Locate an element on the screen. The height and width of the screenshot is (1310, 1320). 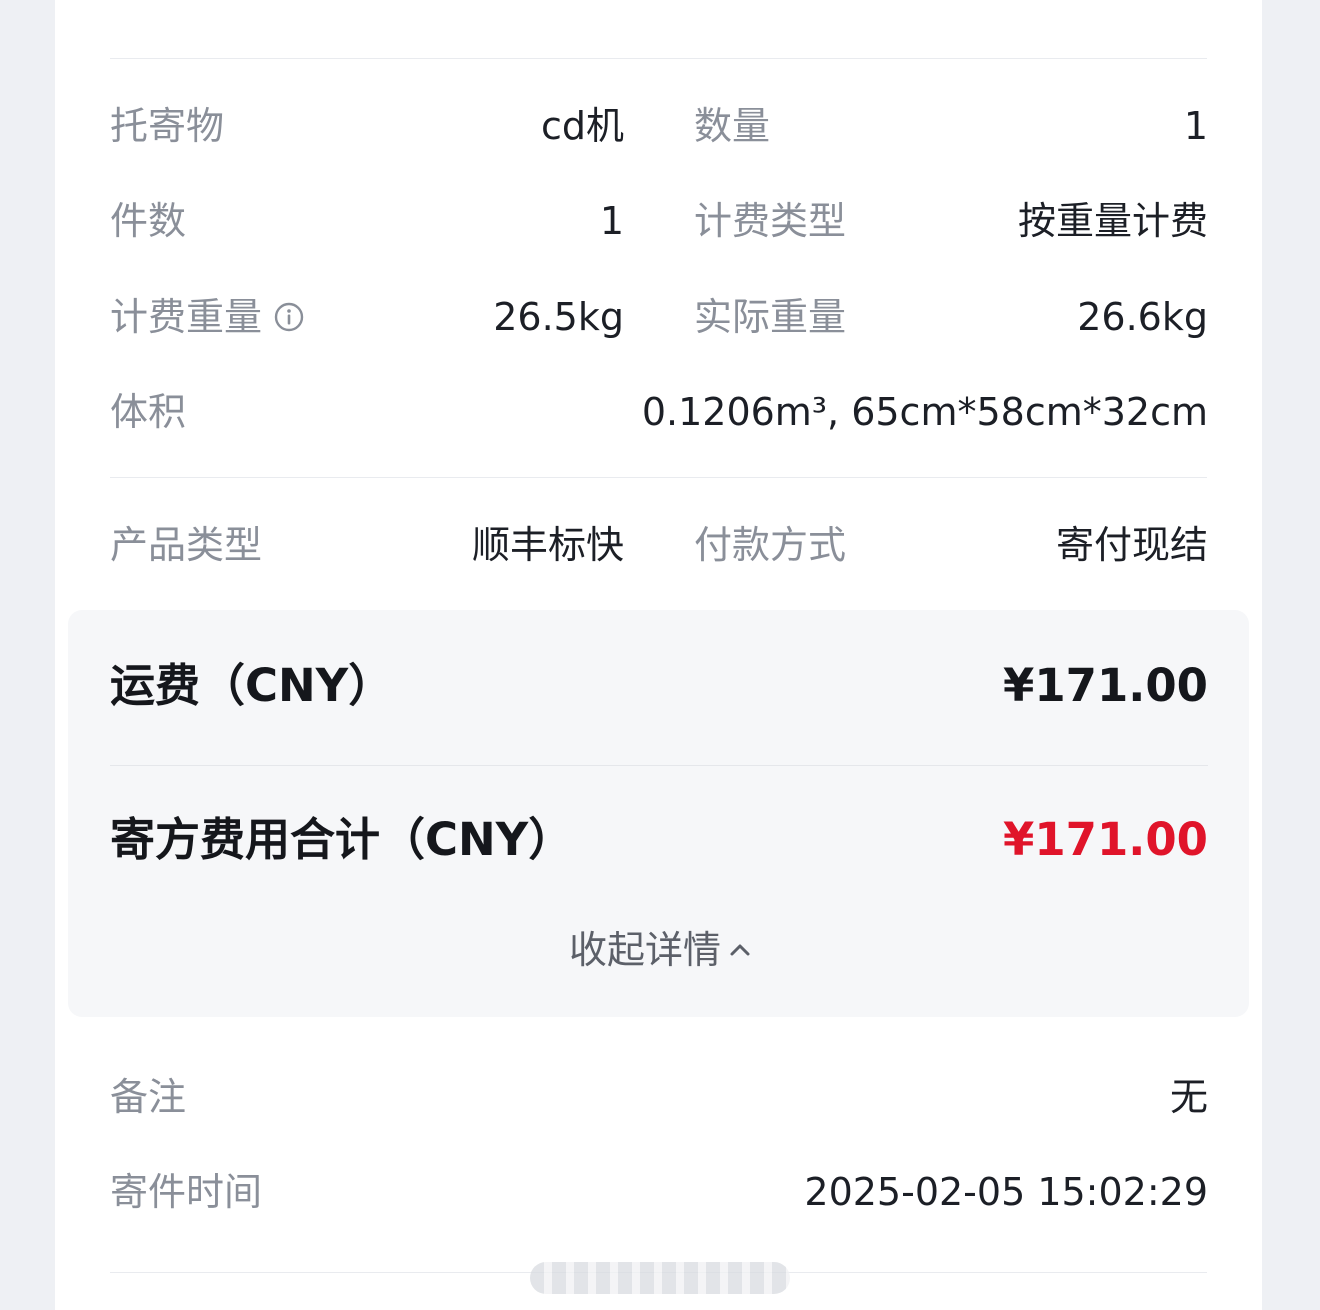
row-send-time: 寄件时间 2025-02-05 15:02:29 is located at coordinates (659, 1192).